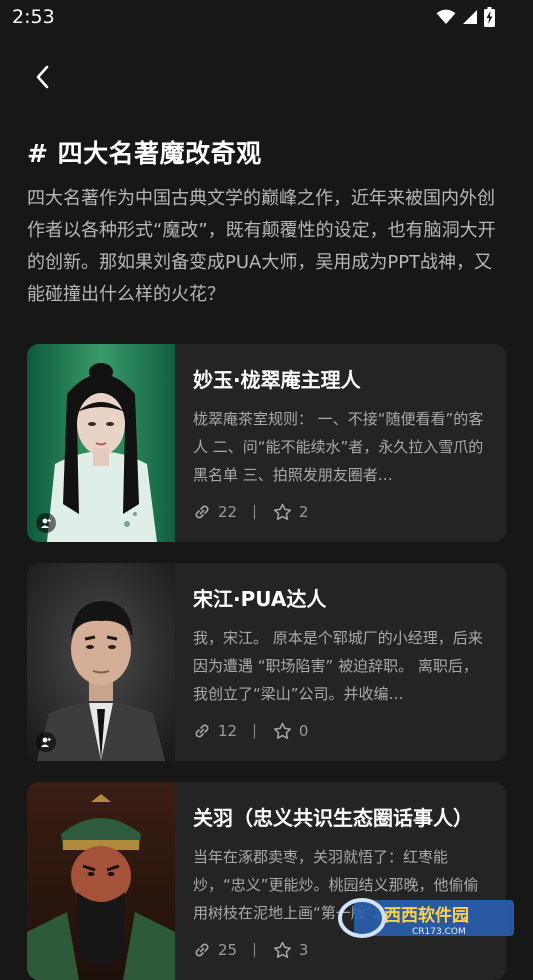 This screenshot has height=980, width=533. Describe the element at coordinates (266, 18) in the screenshot. I see `status-bar: 2:53` at that location.